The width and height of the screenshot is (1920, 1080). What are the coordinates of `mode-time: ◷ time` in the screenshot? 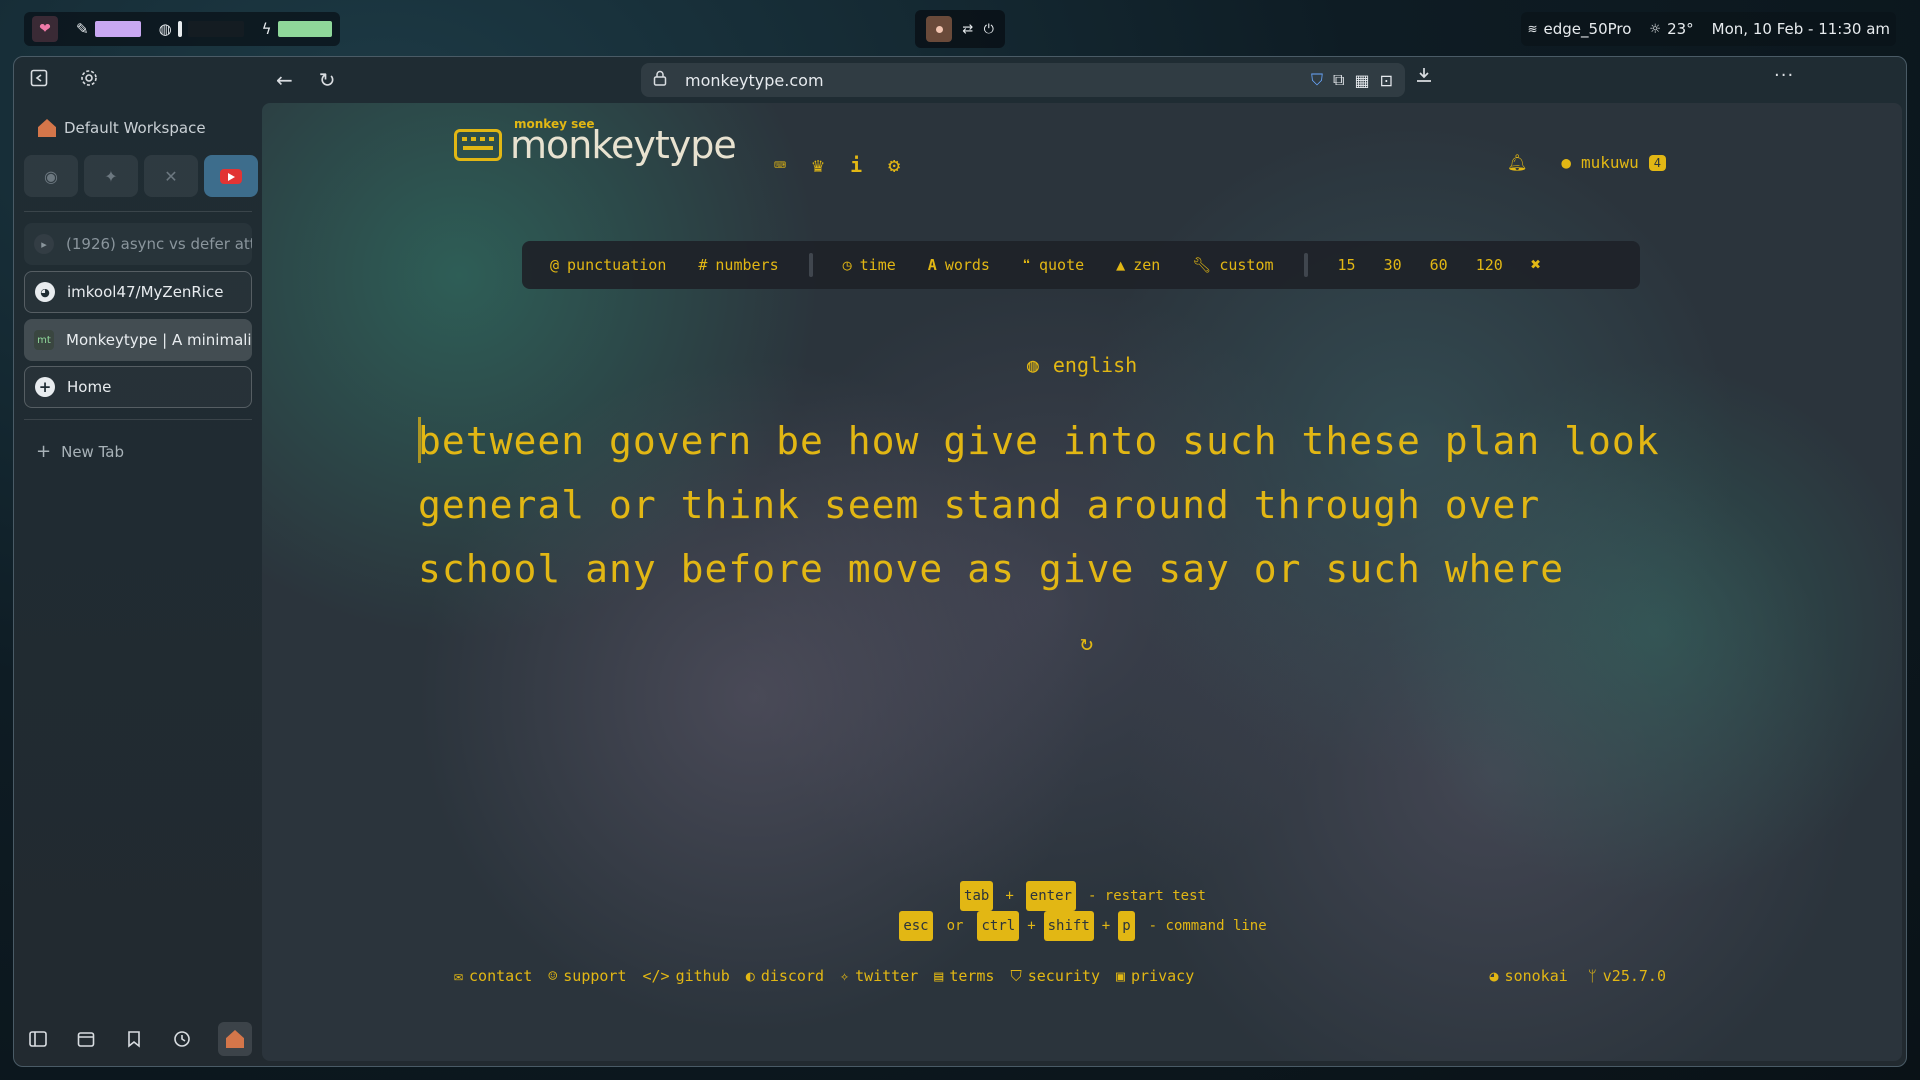 It's located at (869, 265).